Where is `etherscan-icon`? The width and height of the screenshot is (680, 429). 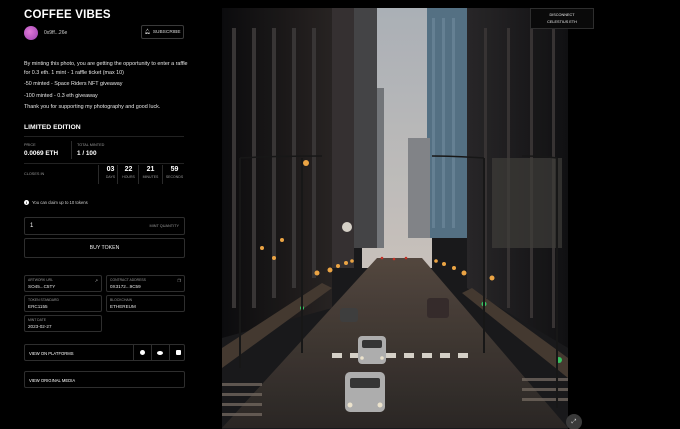 etherscan-icon is located at coordinates (178, 352).